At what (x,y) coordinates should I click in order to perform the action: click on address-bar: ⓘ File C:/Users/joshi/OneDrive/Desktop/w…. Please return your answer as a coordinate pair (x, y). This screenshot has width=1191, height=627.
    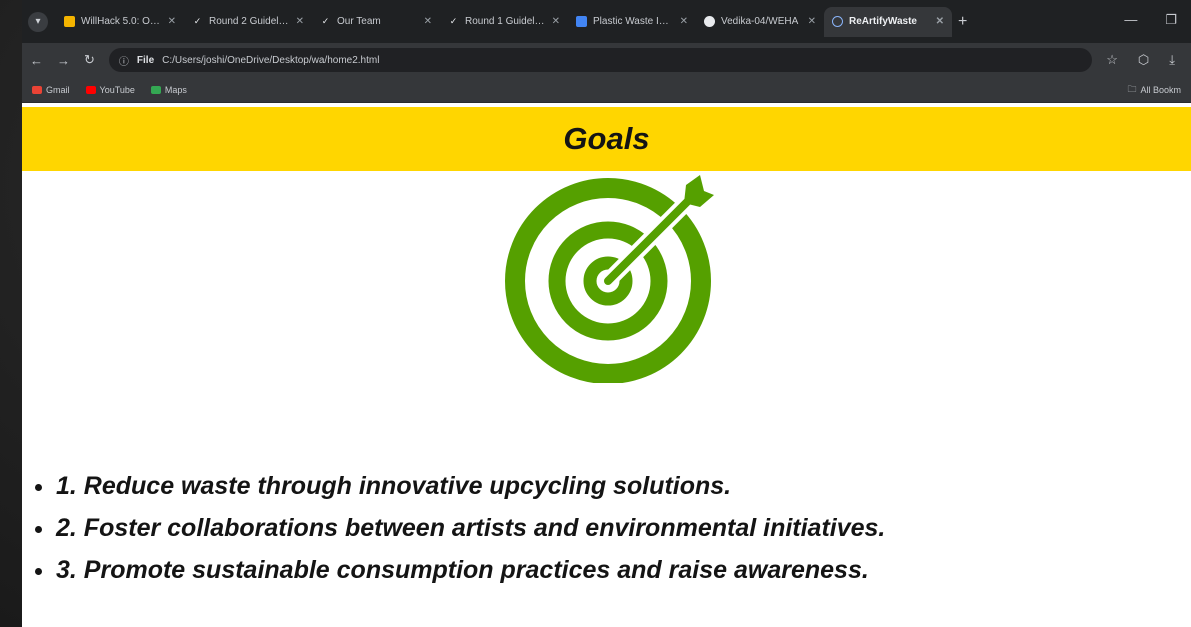
    Looking at the image, I should click on (600, 60).